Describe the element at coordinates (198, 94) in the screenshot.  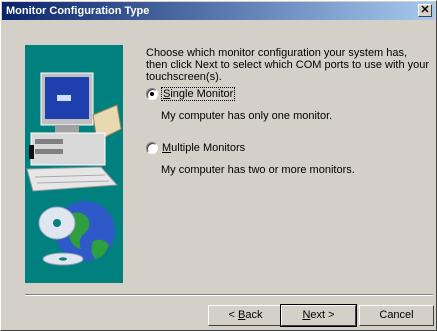
I see `single-monitor-label: Single Monitor` at that location.